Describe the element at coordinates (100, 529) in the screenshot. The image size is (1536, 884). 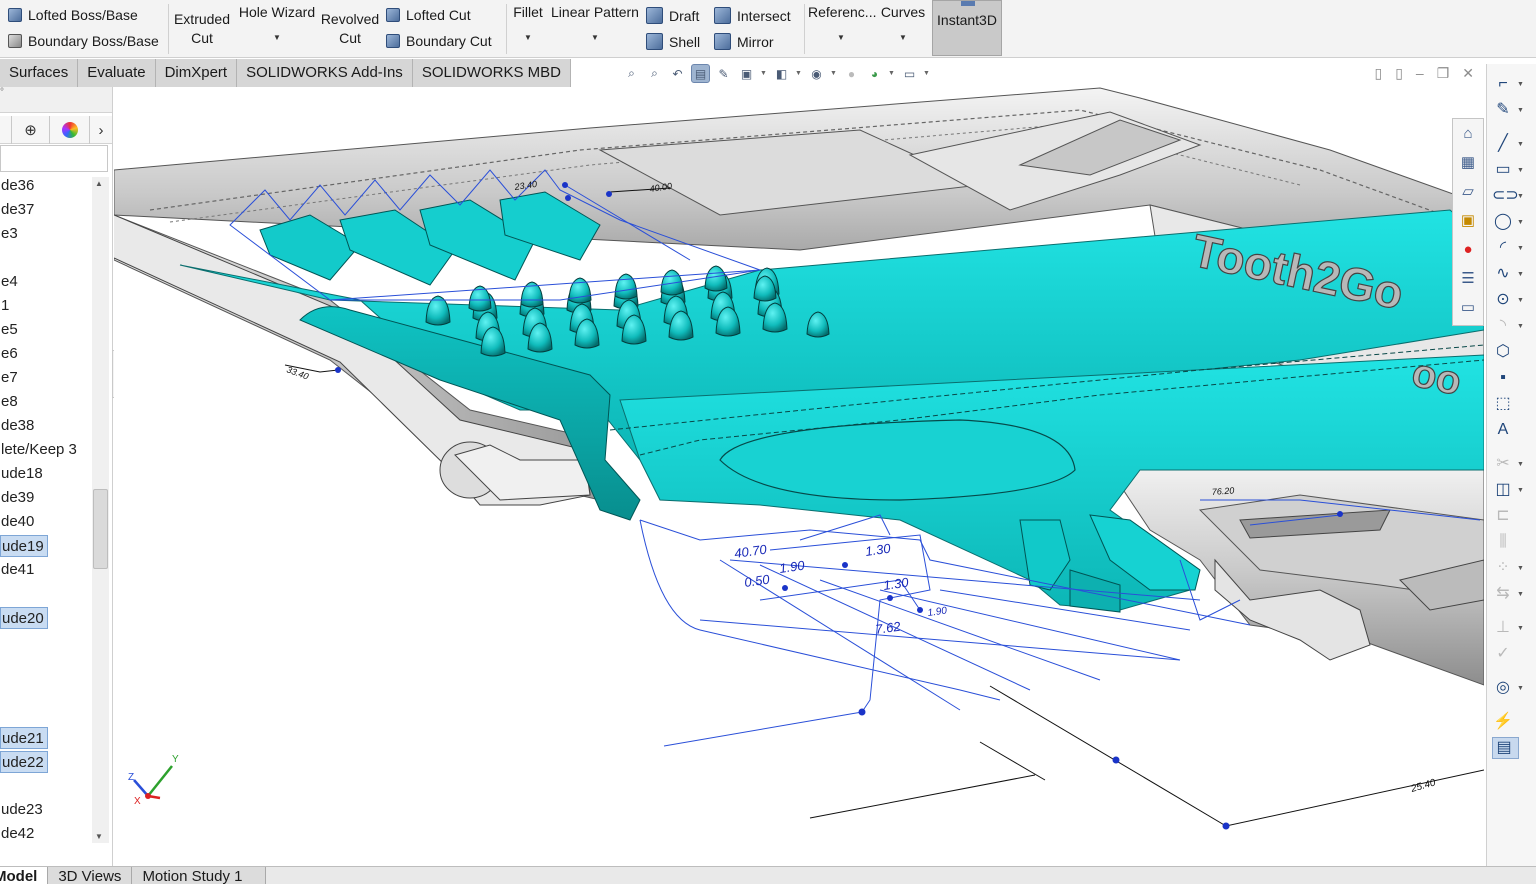
I see `tree-scroll-thumb` at that location.